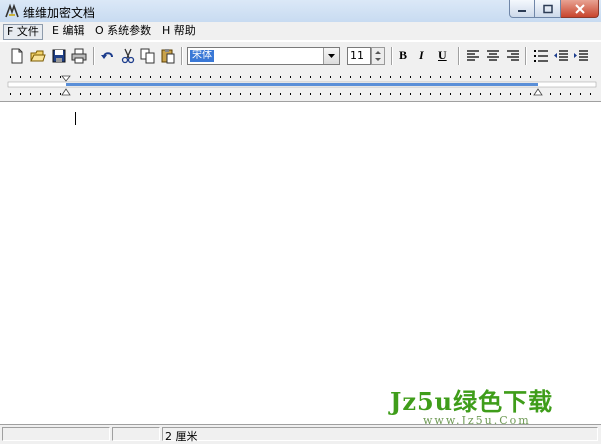 The height and width of the screenshot is (444, 601). I want to click on undo-icon, so click(108, 56).